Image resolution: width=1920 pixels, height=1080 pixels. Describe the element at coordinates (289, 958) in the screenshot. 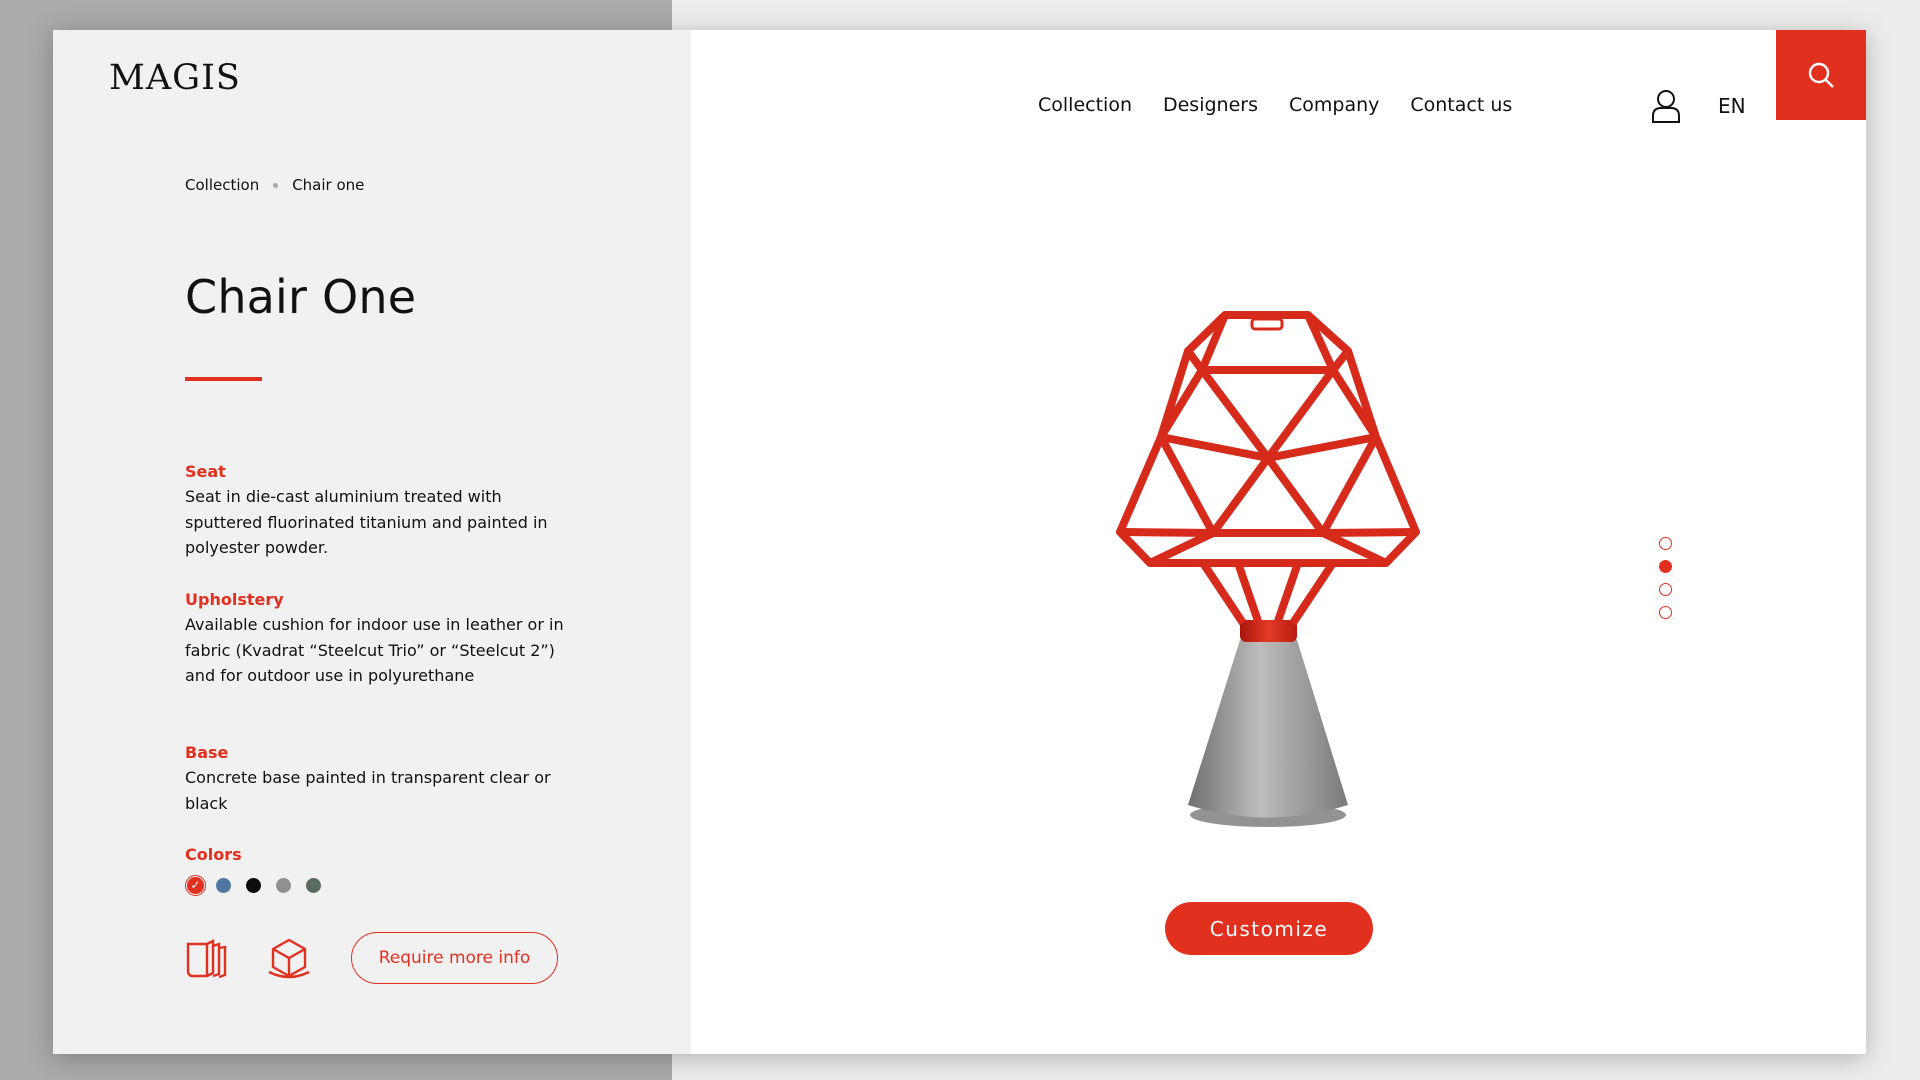

I see `3d-cube-icon` at that location.